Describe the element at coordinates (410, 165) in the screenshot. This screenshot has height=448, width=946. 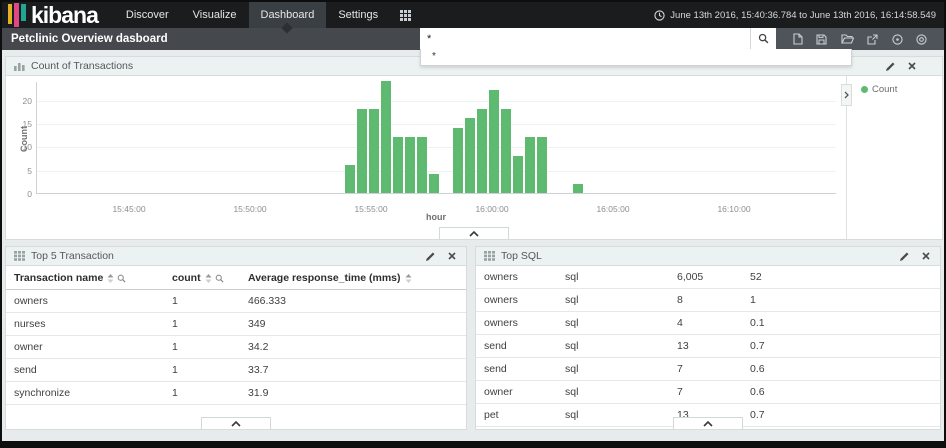
I see `bar-15:56:30` at that location.